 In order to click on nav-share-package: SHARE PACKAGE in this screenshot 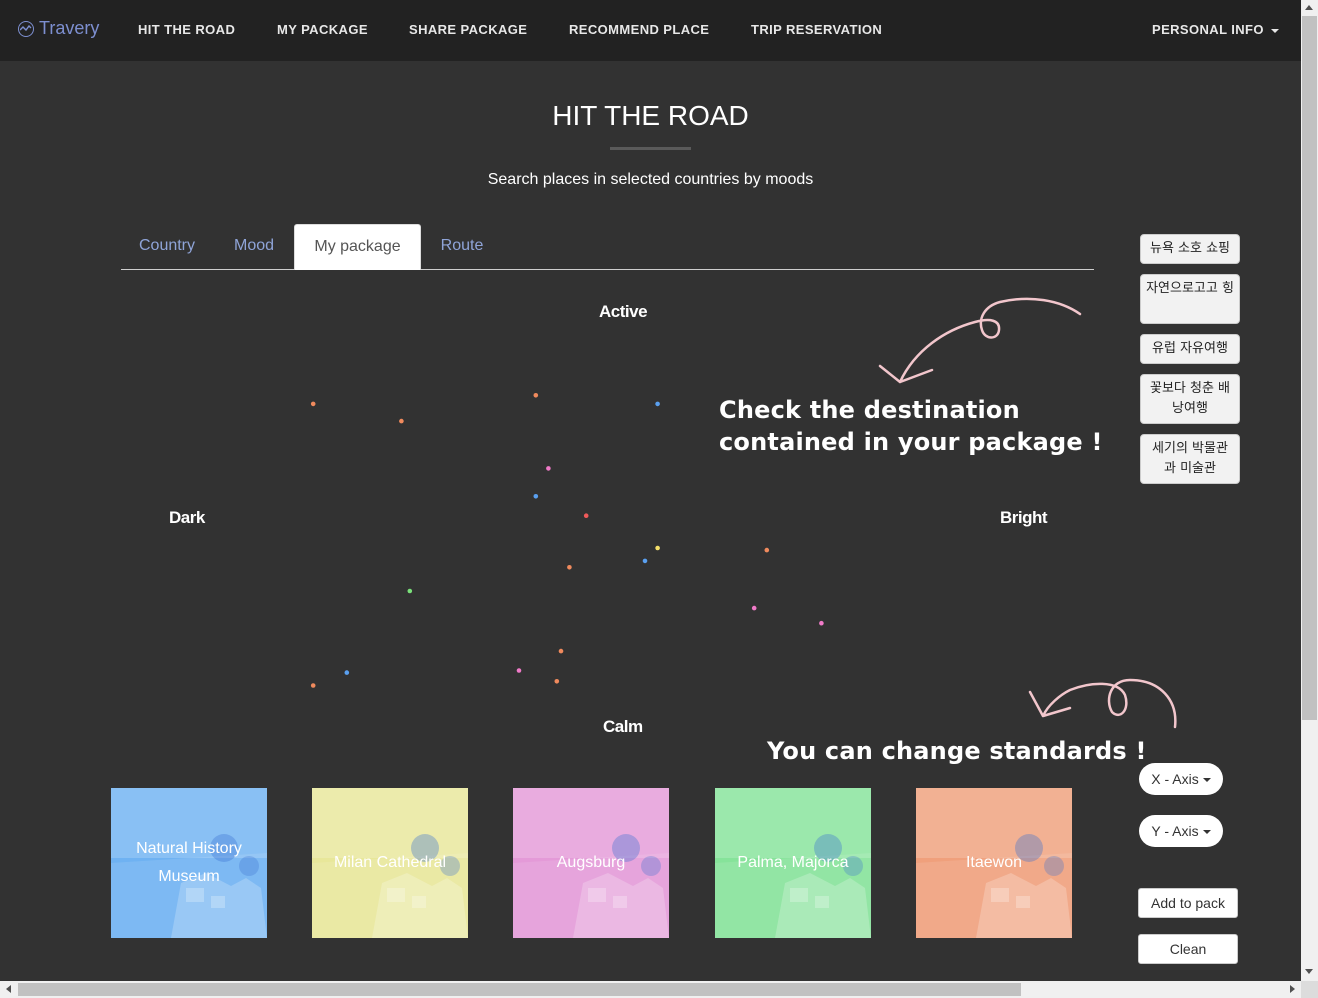, I will do `click(468, 29)`.